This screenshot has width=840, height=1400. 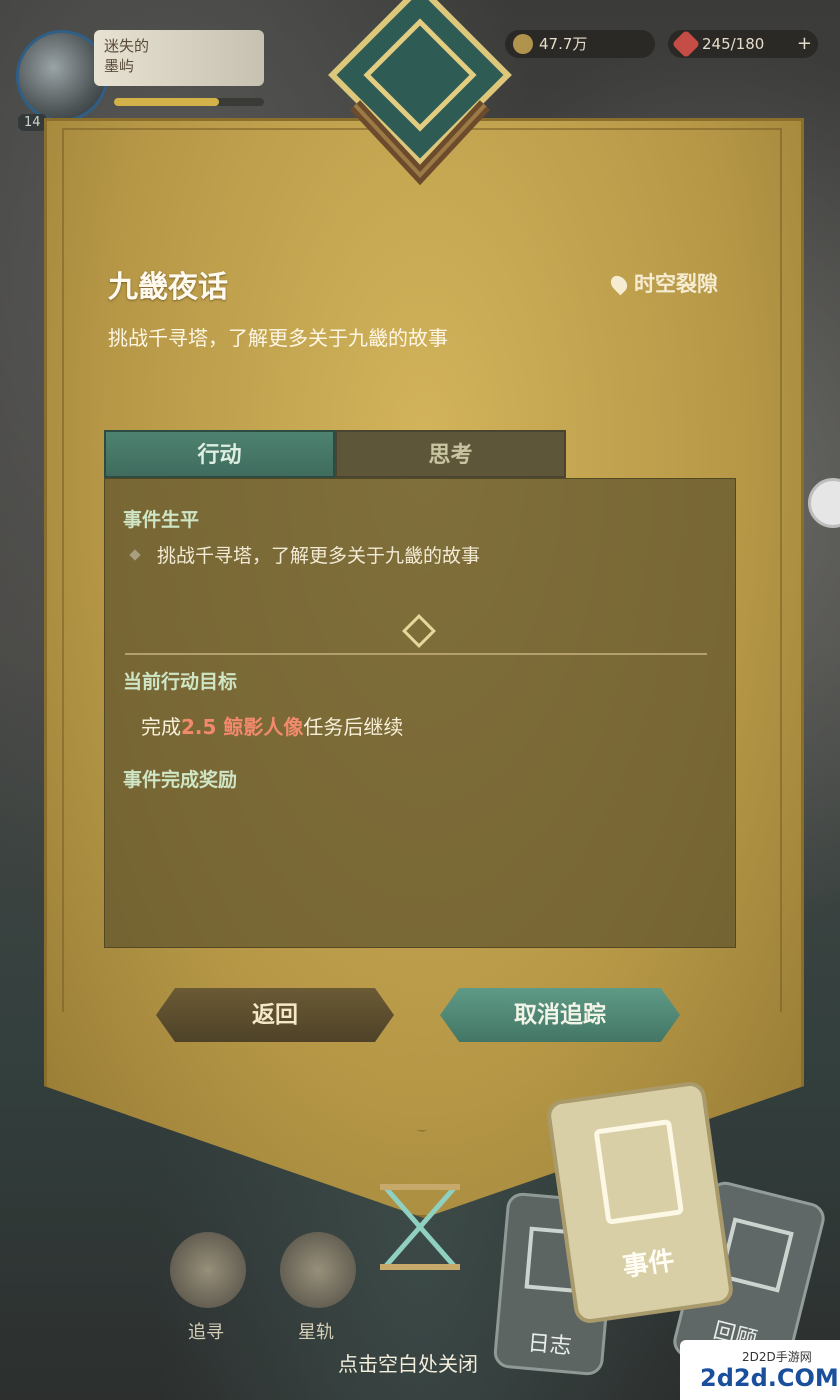 What do you see at coordinates (180, 682) in the screenshot?
I see `goal-heading: 当前行动目标` at bounding box center [180, 682].